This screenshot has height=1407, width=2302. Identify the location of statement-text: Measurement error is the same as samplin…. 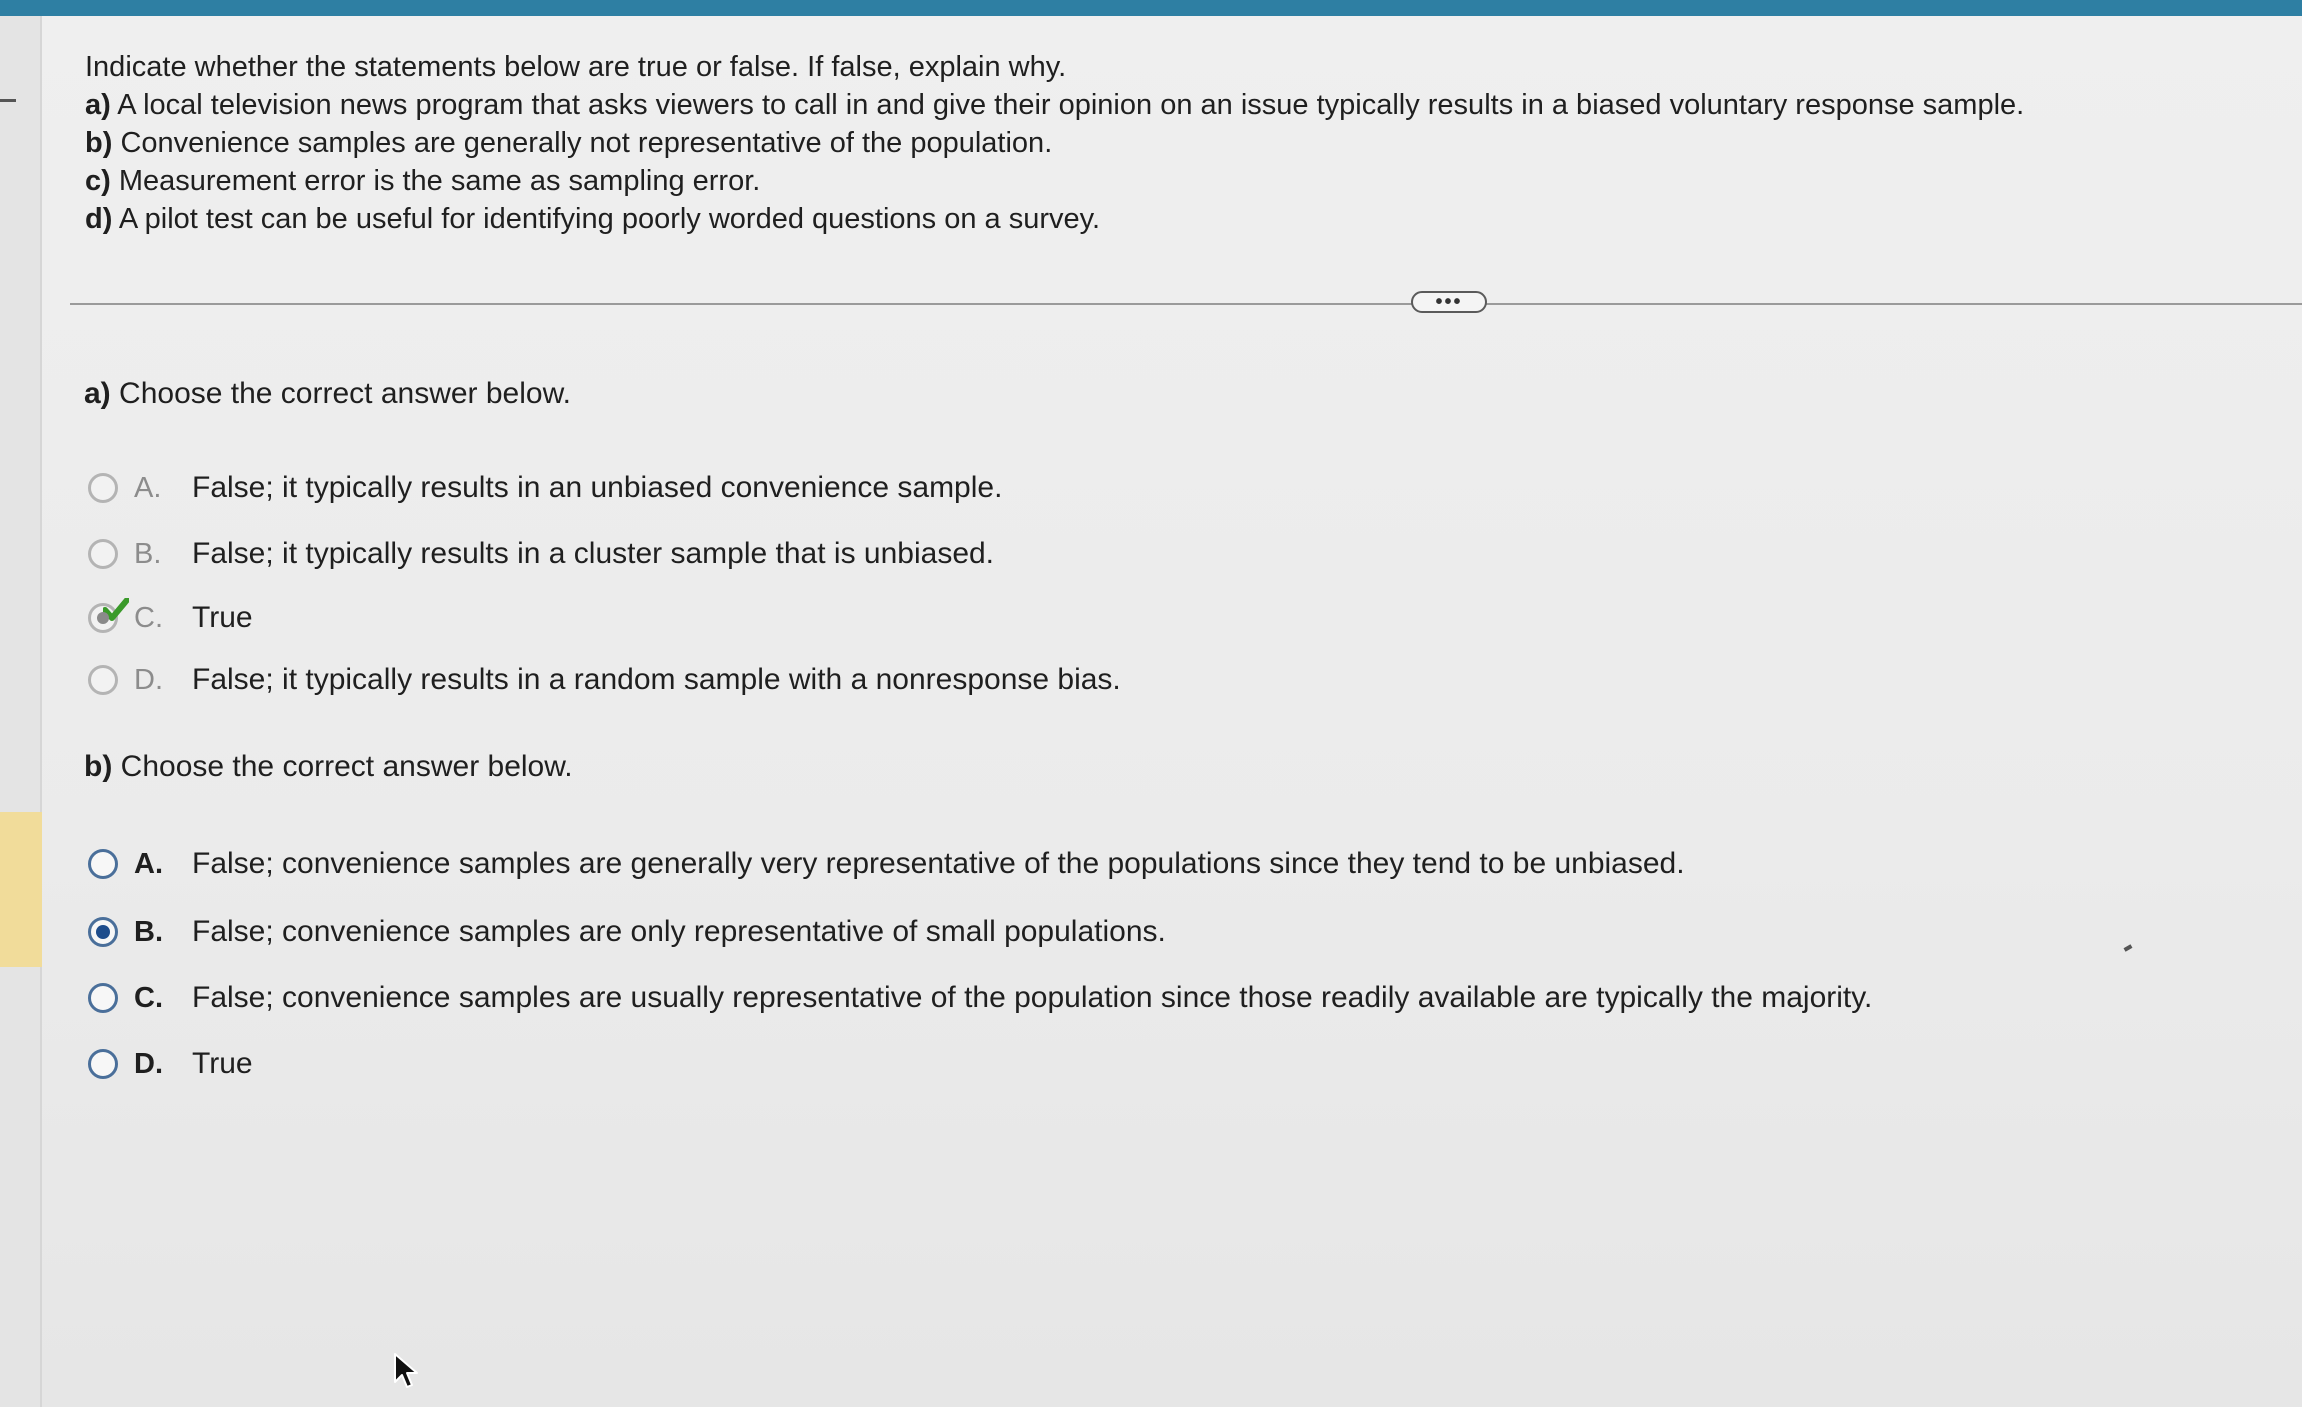
(439, 181).